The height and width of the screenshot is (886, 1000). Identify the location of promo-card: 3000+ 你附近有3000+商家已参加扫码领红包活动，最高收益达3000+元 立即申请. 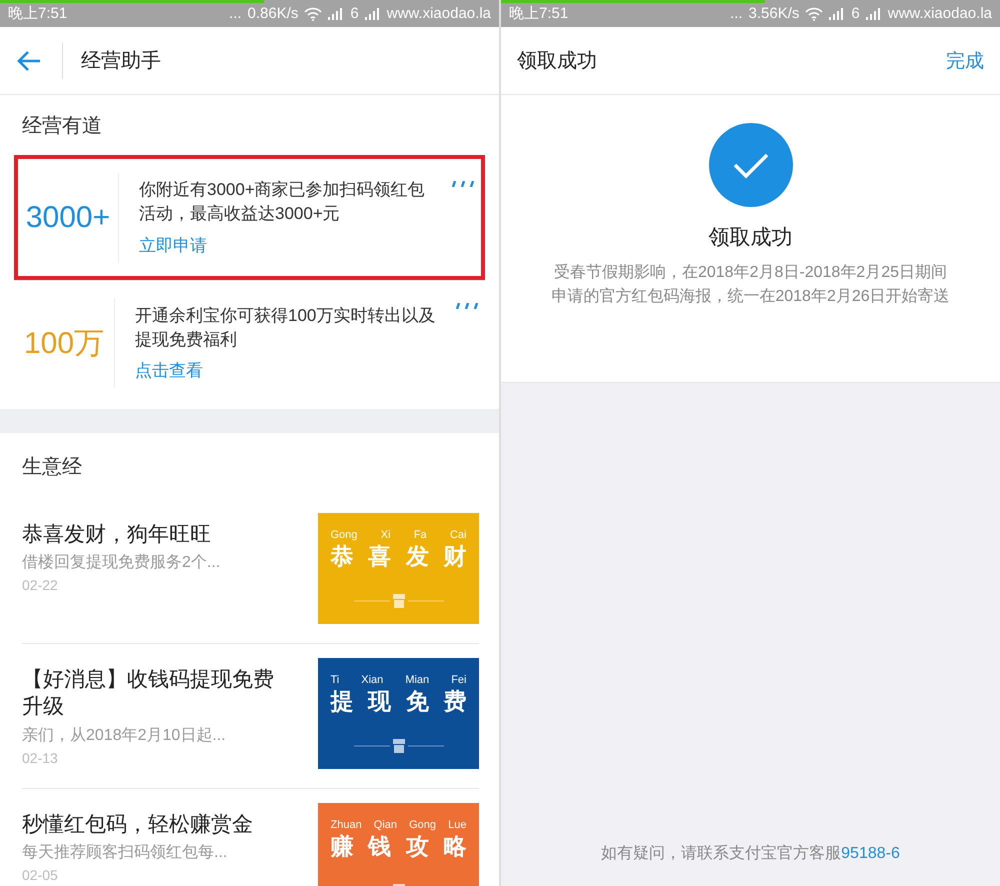
(249, 217).